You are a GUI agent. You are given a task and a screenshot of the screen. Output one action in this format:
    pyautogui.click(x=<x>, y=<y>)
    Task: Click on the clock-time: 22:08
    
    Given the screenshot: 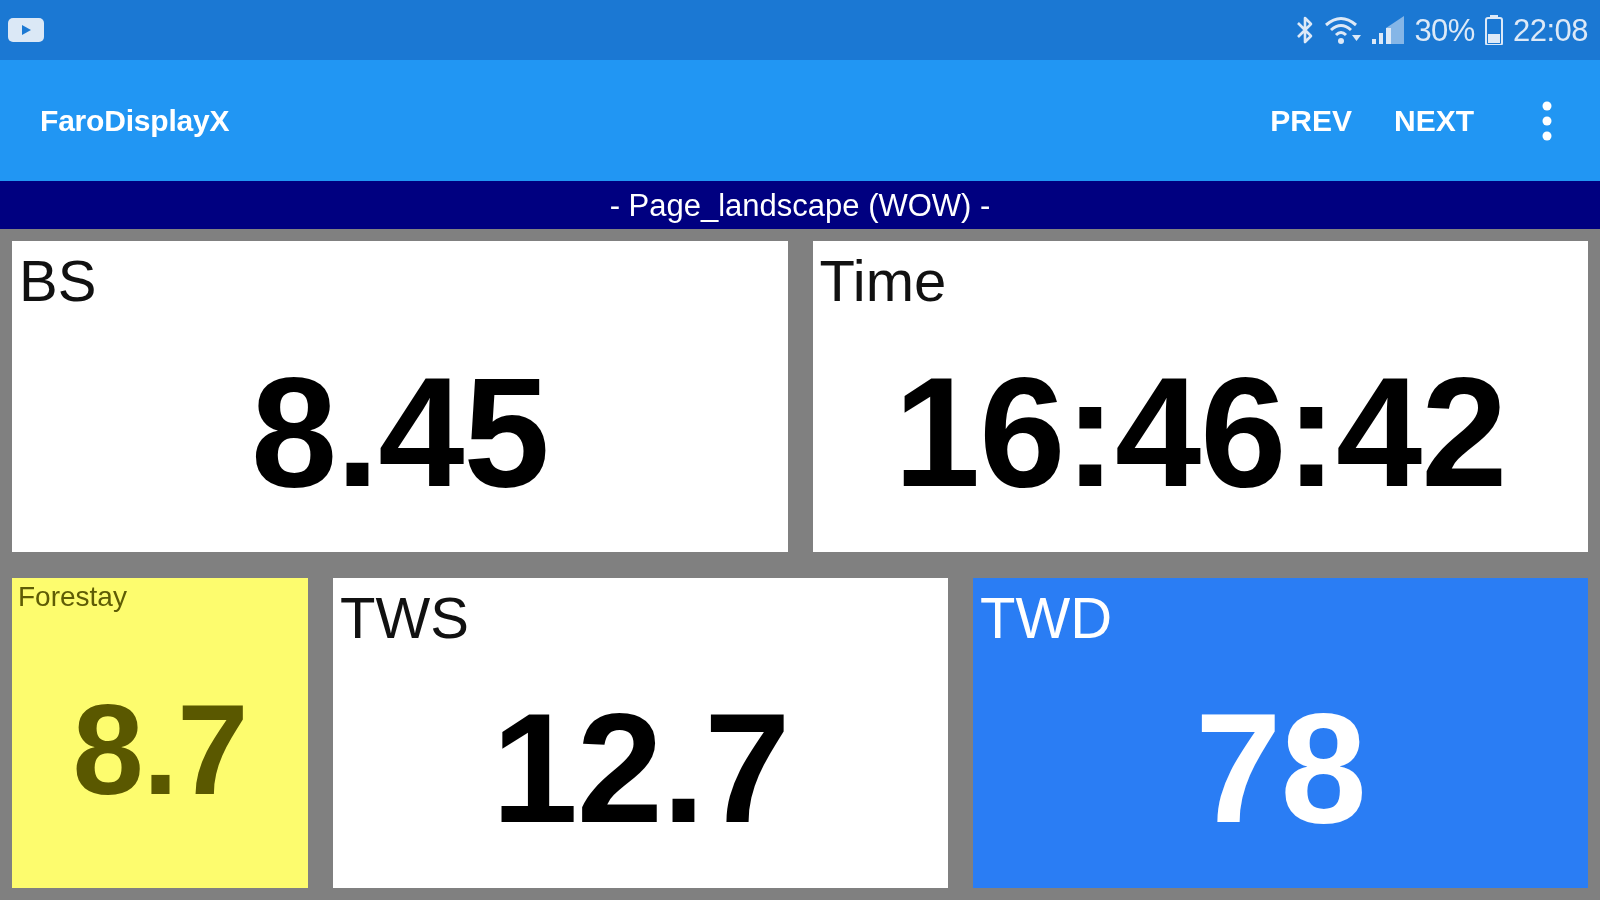 What is the action you would take?
    pyautogui.click(x=1550, y=30)
    